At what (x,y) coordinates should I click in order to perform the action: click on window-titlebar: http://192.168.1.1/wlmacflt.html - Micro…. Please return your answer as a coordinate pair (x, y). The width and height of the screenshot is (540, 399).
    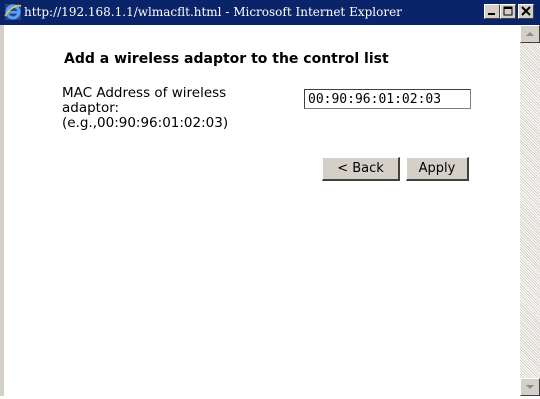
    Looking at the image, I should click on (270, 12).